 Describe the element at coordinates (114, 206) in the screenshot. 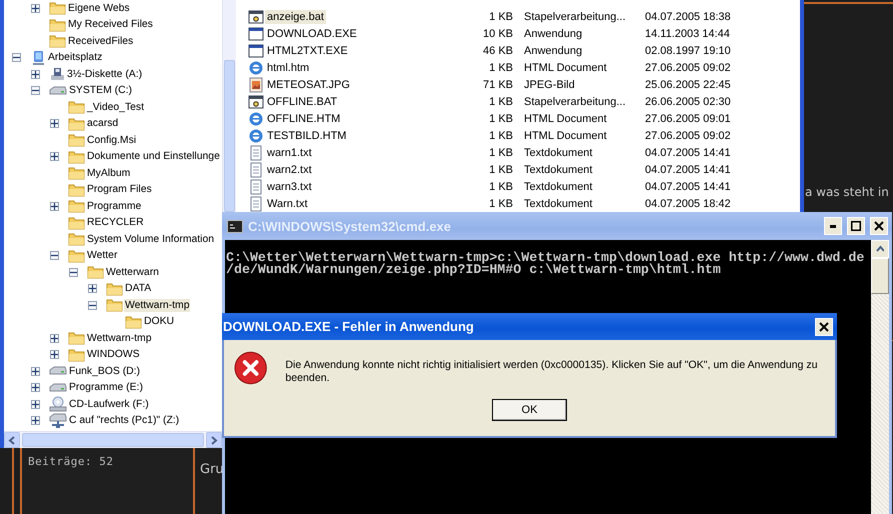

I see `tree-item: Programme` at that location.